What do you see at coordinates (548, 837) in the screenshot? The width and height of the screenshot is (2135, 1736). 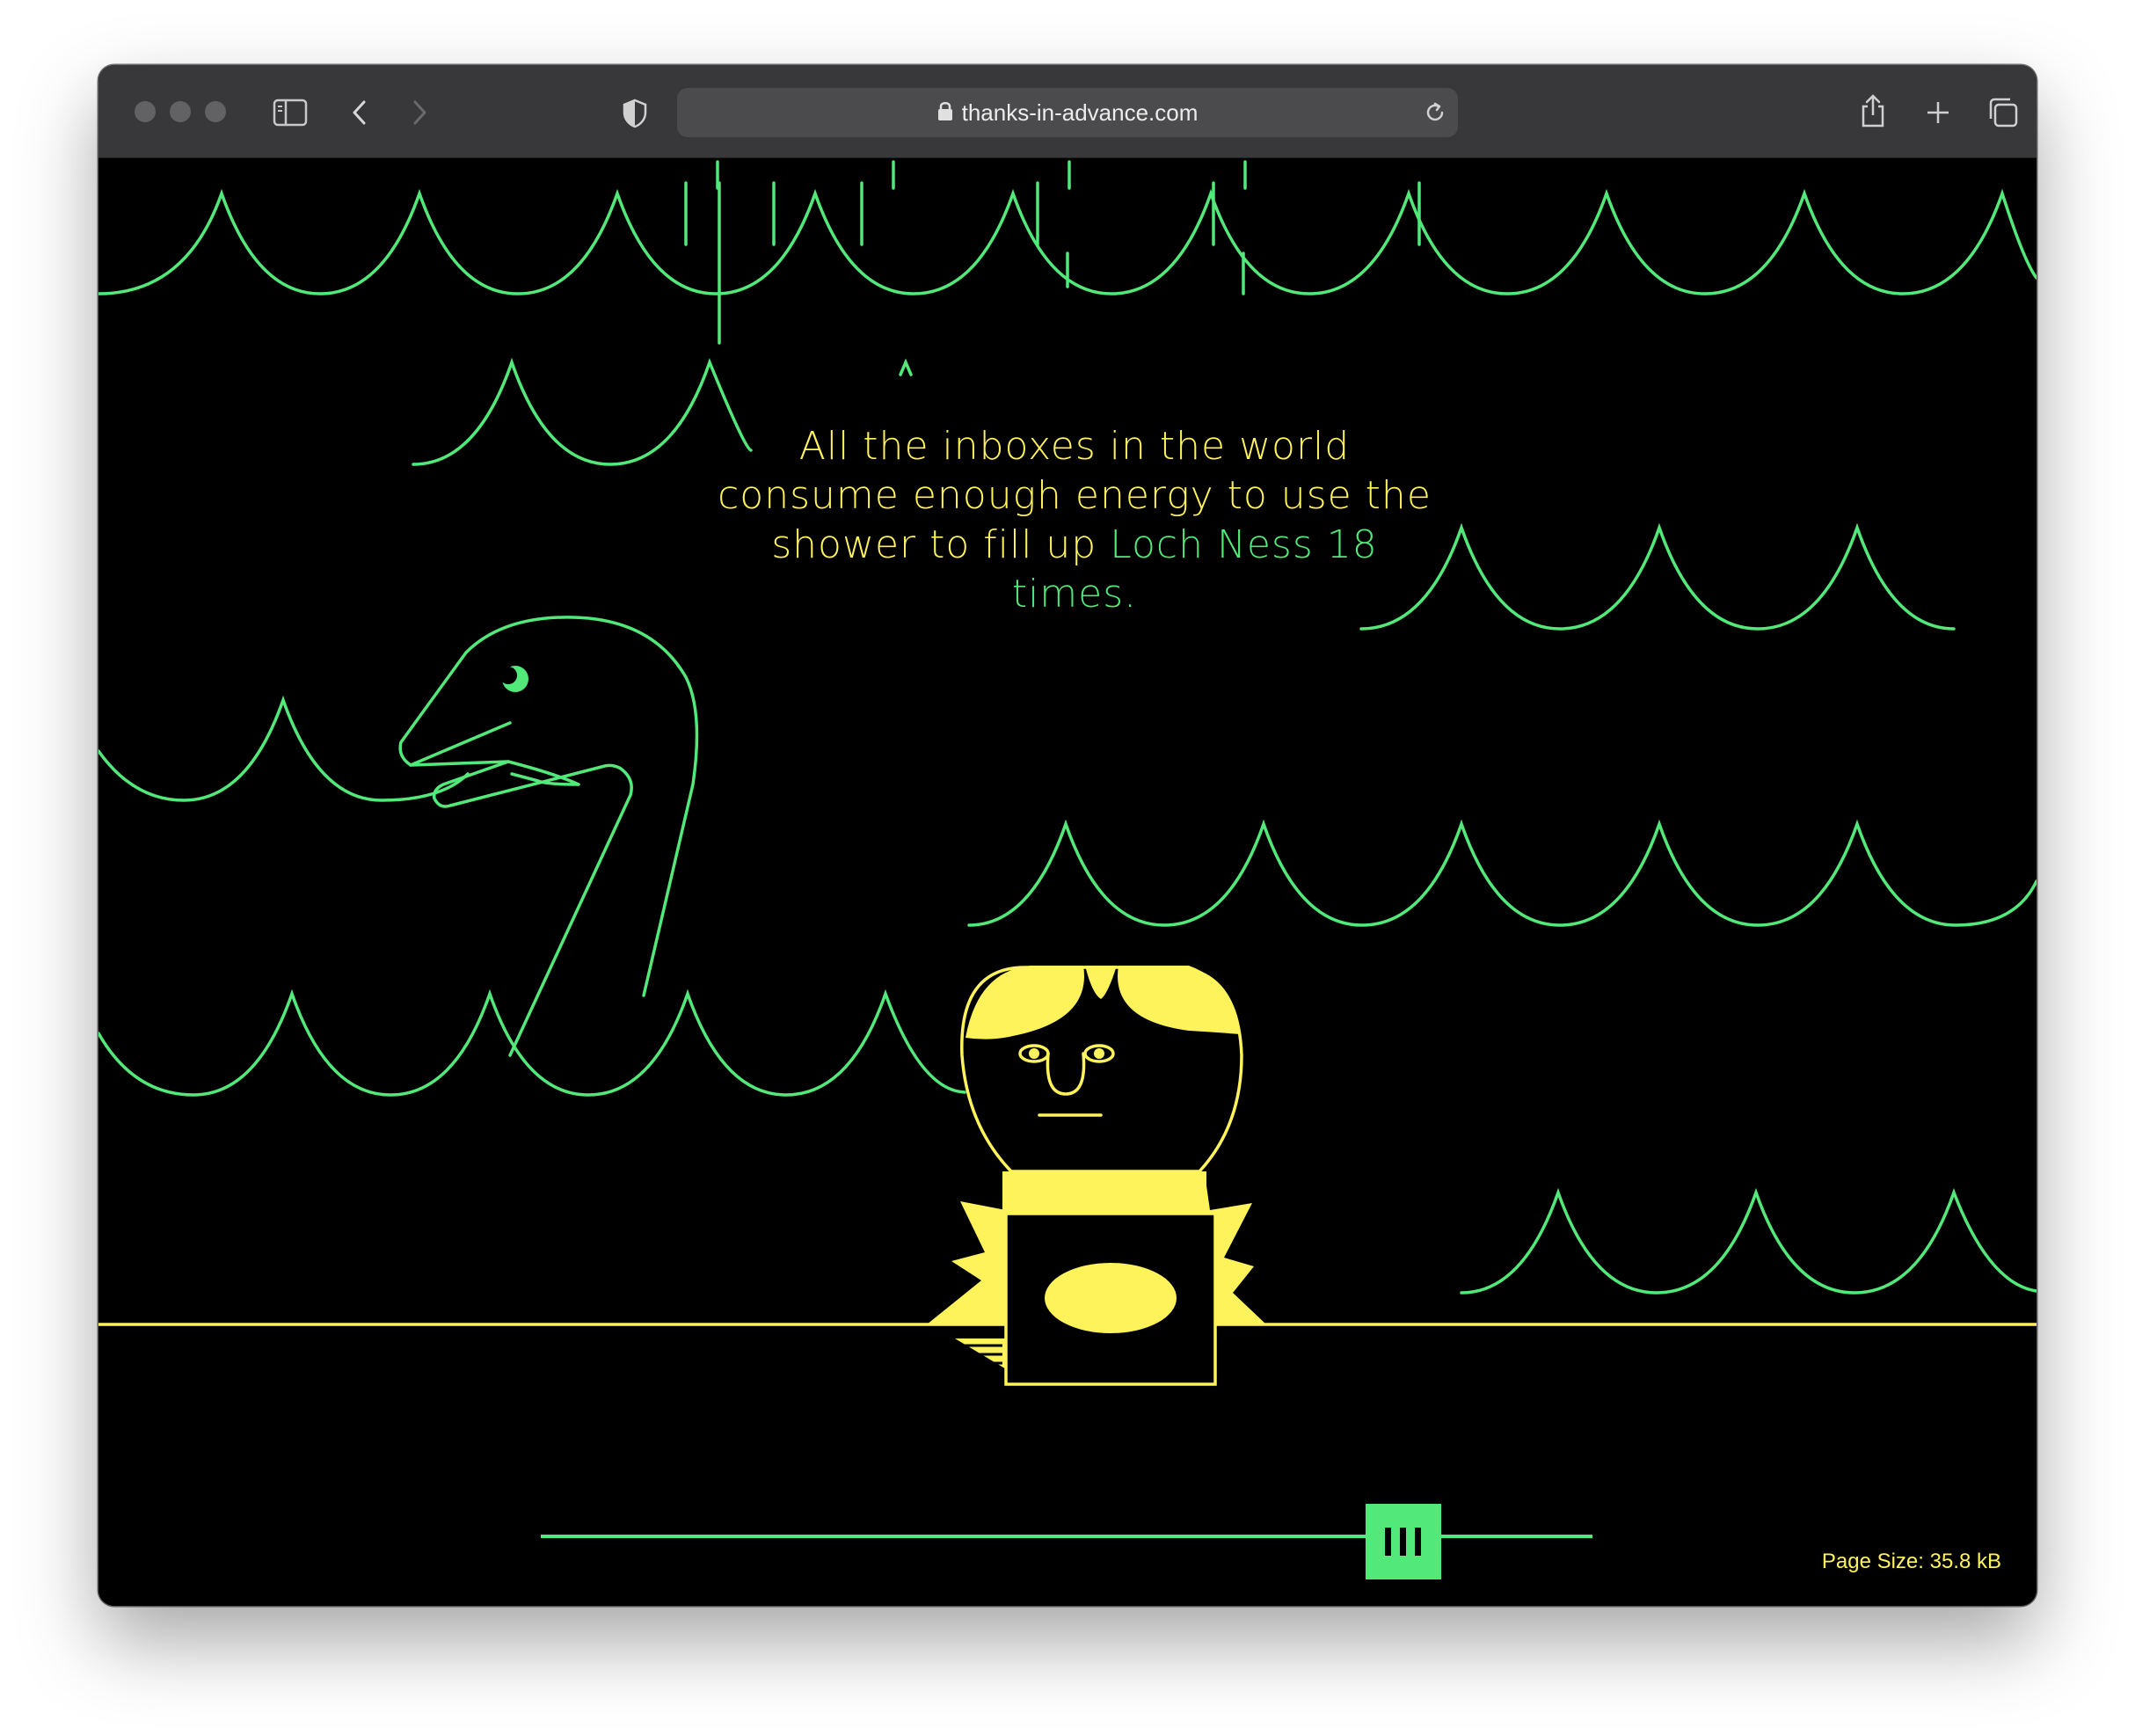 I see `loch-ness-monster` at bounding box center [548, 837].